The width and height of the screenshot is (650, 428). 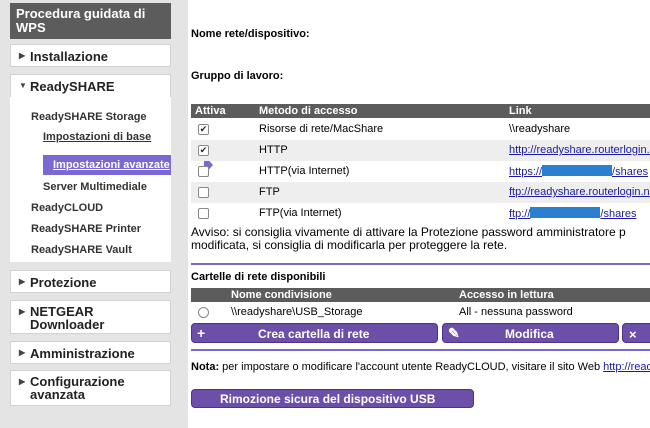 I want to click on header-read-access: Accesso in lettura, so click(x=506, y=295).